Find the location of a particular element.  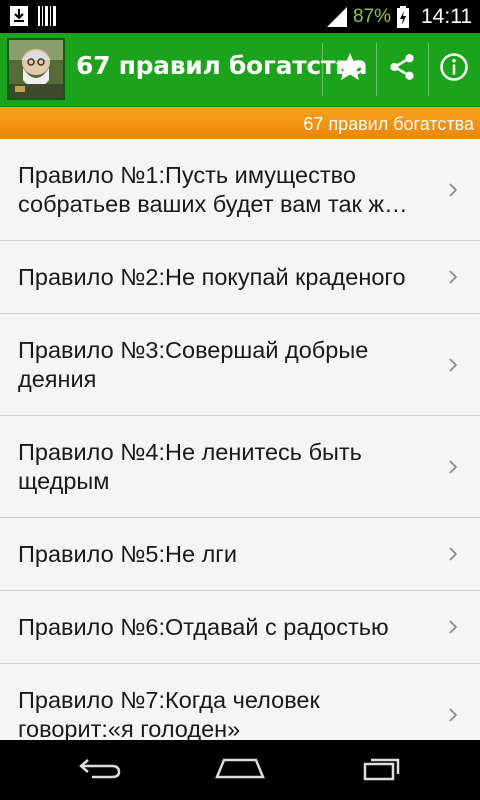

favorite-button is located at coordinates (350, 69).